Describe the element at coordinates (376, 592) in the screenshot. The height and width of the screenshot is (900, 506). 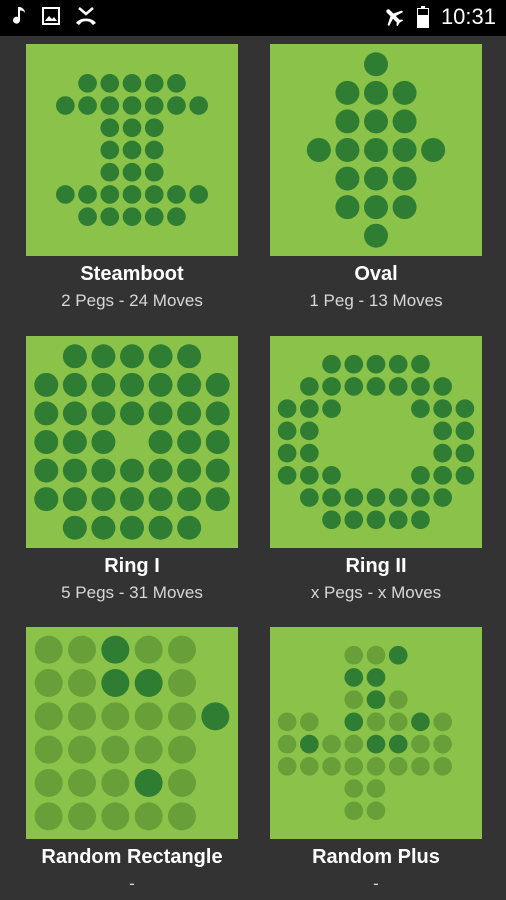
I see `puzzle-info: x Pegs - x Moves` at that location.